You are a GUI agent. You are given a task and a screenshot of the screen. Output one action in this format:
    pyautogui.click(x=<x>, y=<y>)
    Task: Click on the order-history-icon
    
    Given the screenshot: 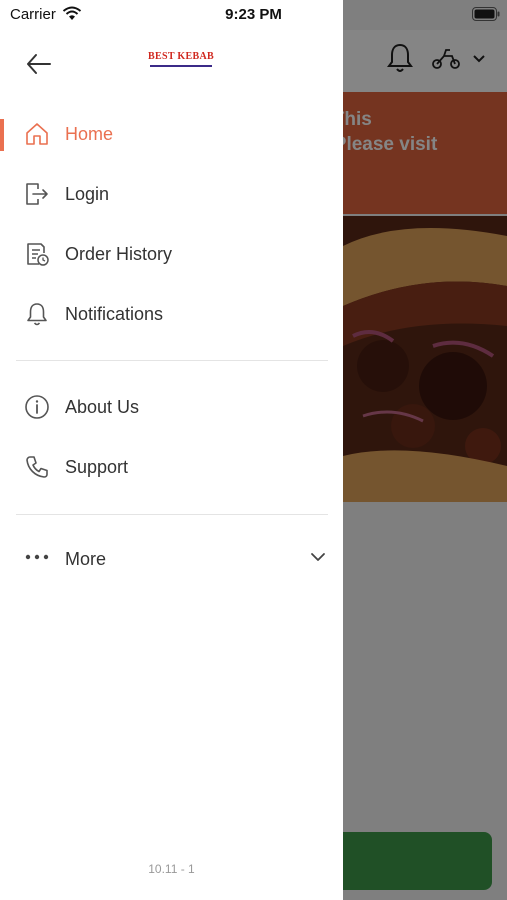 What is the action you would take?
    pyautogui.click(x=38, y=254)
    